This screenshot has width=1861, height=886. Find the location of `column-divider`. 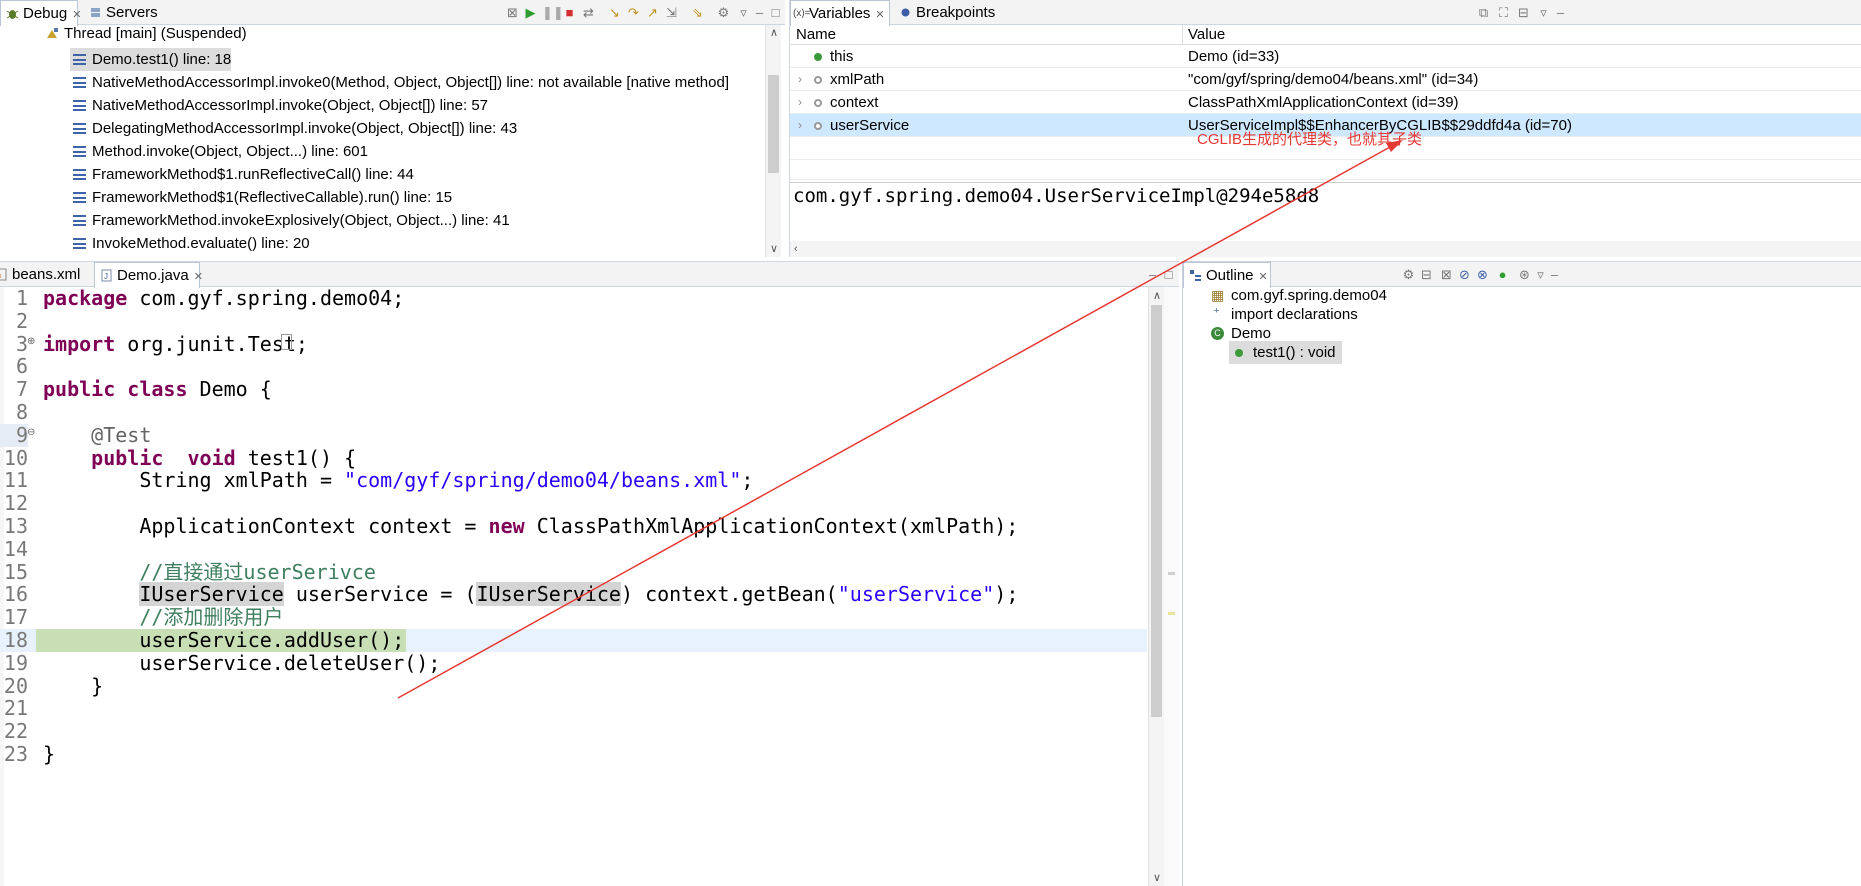

column-divider is located at coordinates (1182, 35).